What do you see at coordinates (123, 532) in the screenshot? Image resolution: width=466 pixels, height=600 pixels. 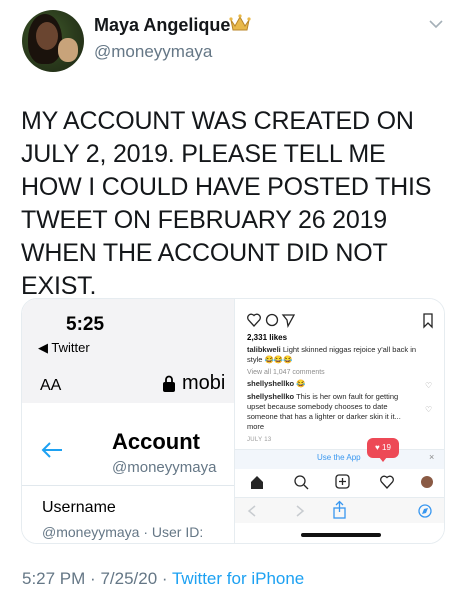 I see `username-value: @moneyymaya · User ID:` at bounding box center [123, 532].